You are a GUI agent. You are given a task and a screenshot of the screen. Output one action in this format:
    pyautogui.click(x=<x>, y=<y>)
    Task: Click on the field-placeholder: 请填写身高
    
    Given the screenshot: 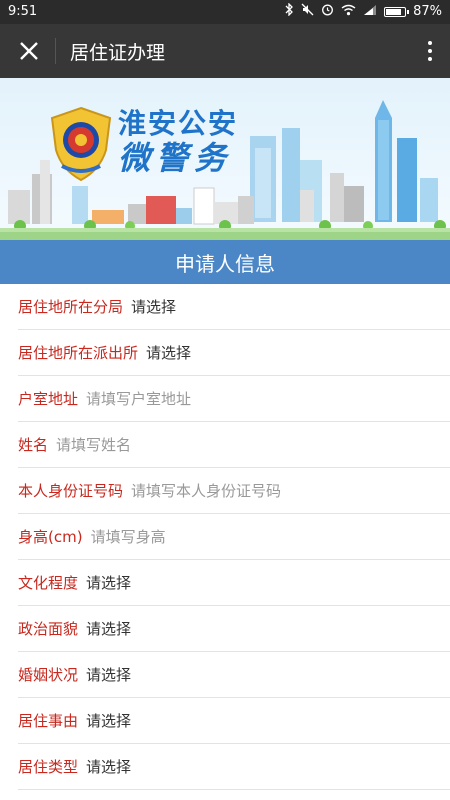 What is the action you would take?
    pyautogui.click(x=128, y=537)
    